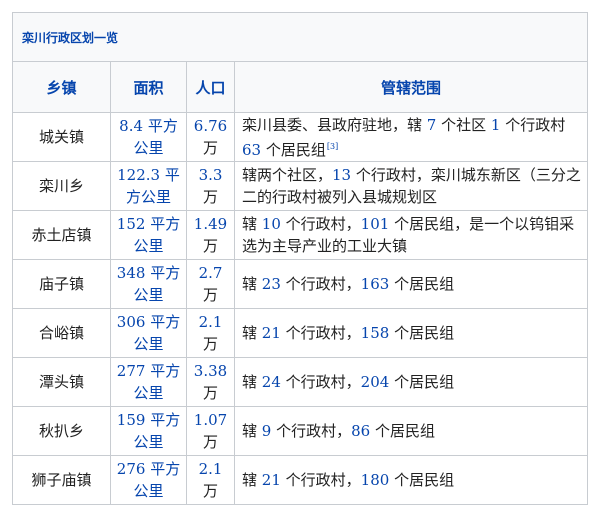 This screenshot has width=607, height=505. Describe the element at coordinates (375, 333) in the screenshot. I see `count-number: 158` at that location.